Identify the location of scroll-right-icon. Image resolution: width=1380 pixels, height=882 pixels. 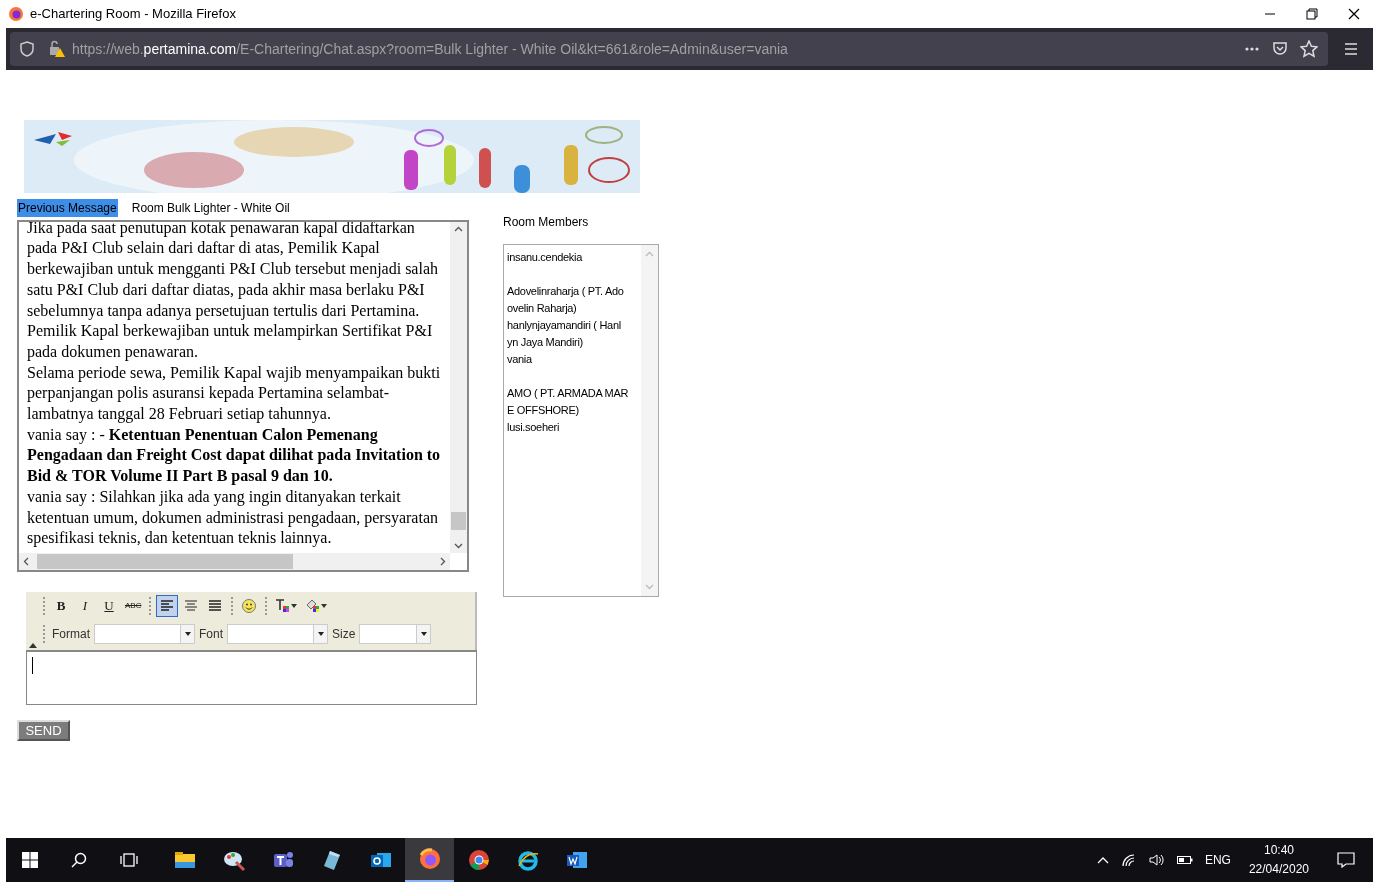
(443, 561).